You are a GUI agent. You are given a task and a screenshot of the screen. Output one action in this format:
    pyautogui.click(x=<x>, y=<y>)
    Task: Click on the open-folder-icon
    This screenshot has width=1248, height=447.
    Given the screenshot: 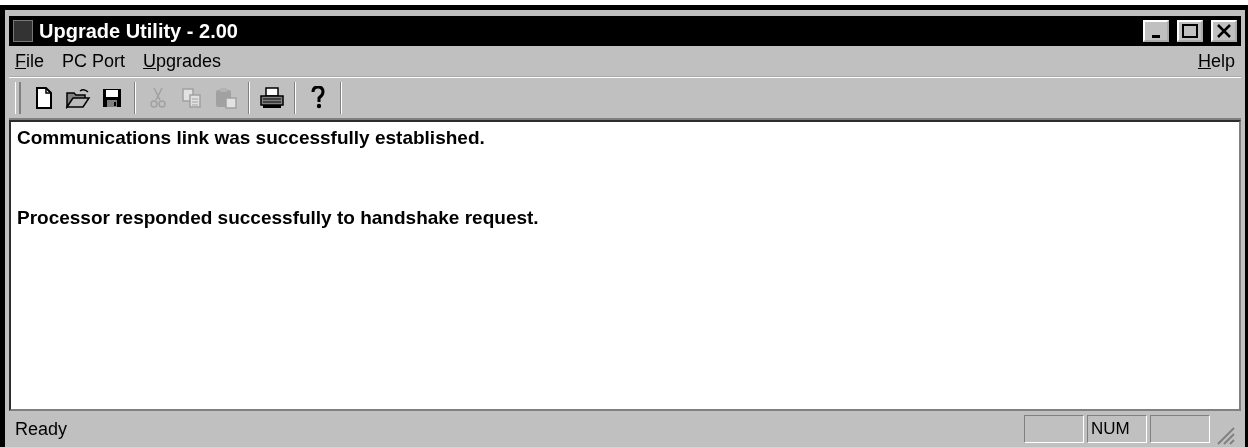 What is the action you would take?
    pyautogui.click(x=78, y=98)
    